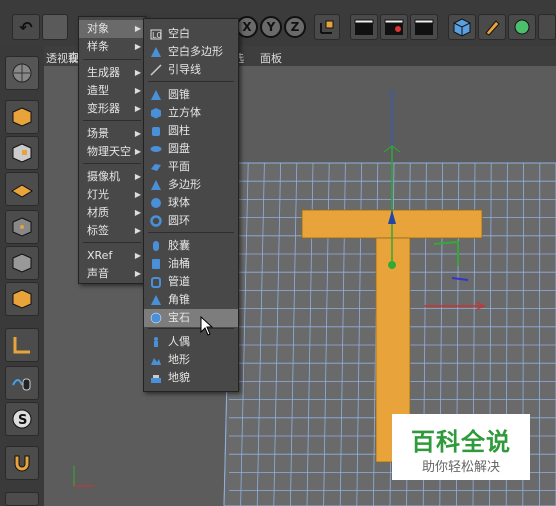 The width and height of the screenshot is (556, 506). What do you see at coordinates (55, 27) in the screenshot?
I see `redo-button` at bounding box center [55, 27].